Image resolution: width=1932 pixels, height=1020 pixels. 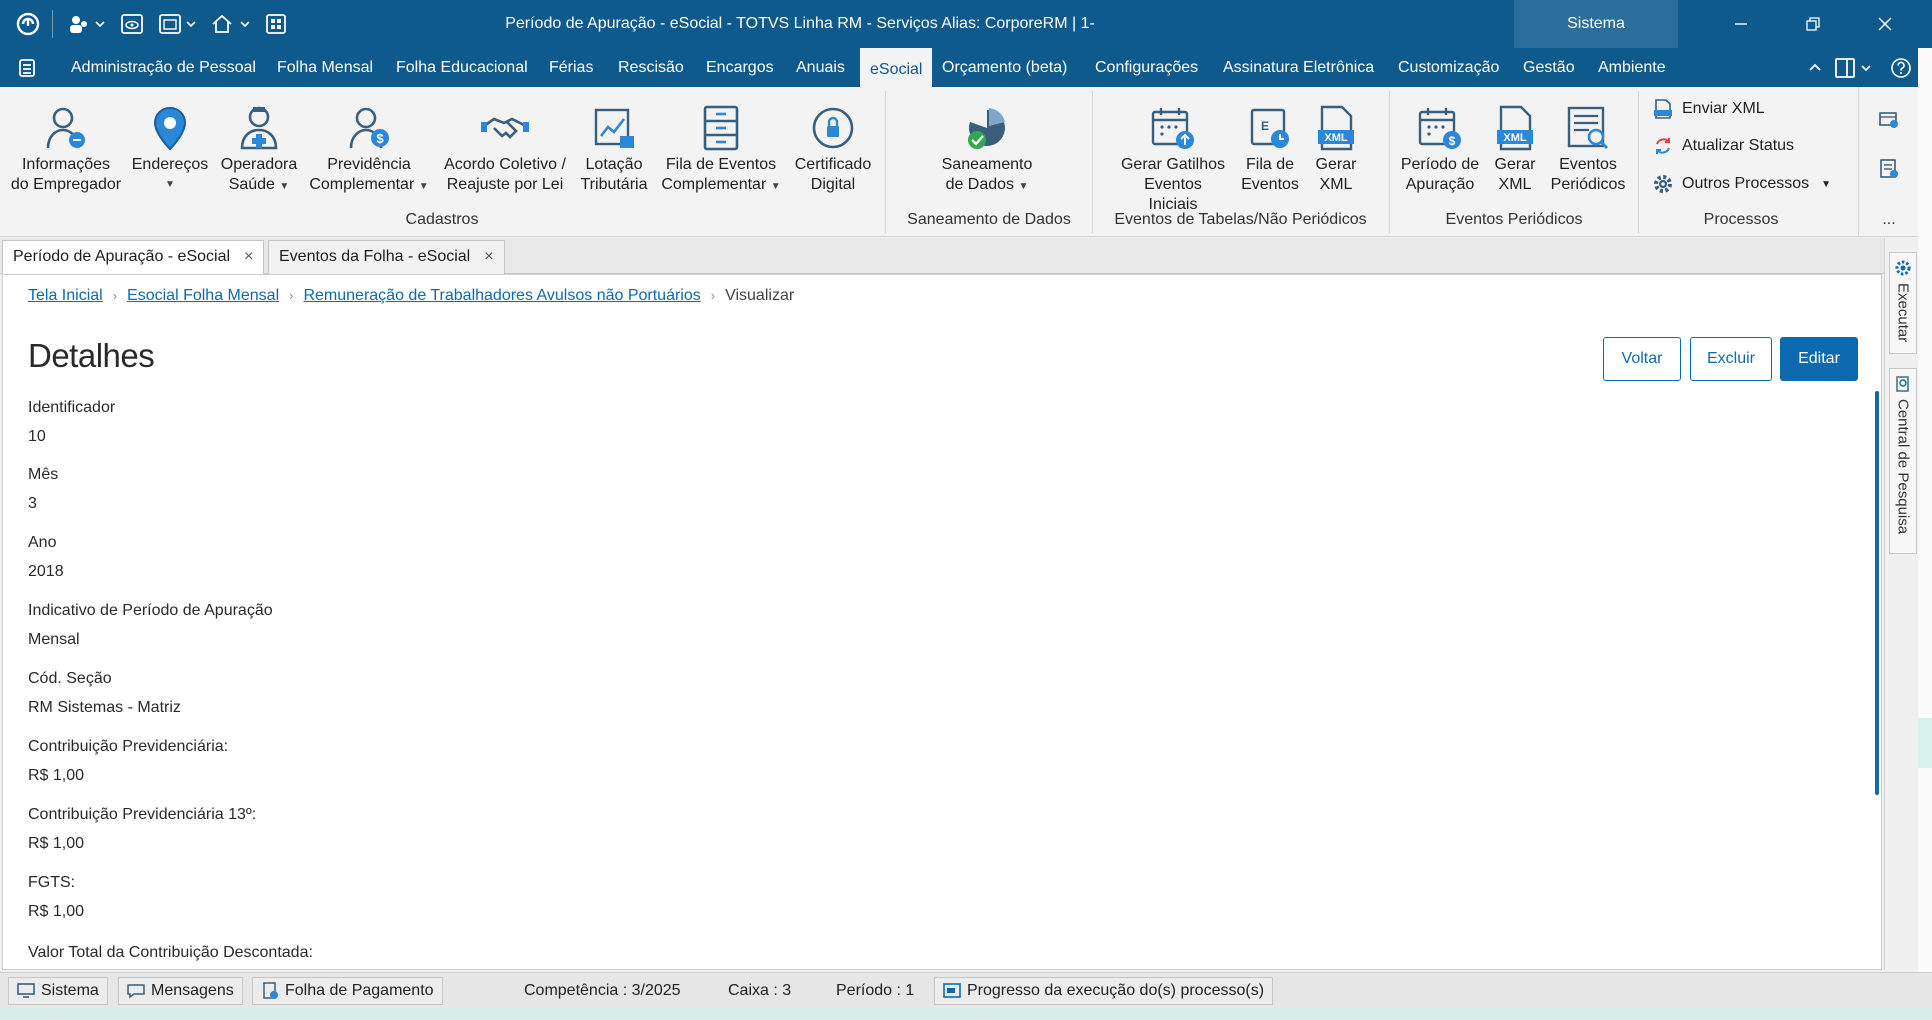 I want to click on excluir-button: Excluir, so click(x=1731, y=359).